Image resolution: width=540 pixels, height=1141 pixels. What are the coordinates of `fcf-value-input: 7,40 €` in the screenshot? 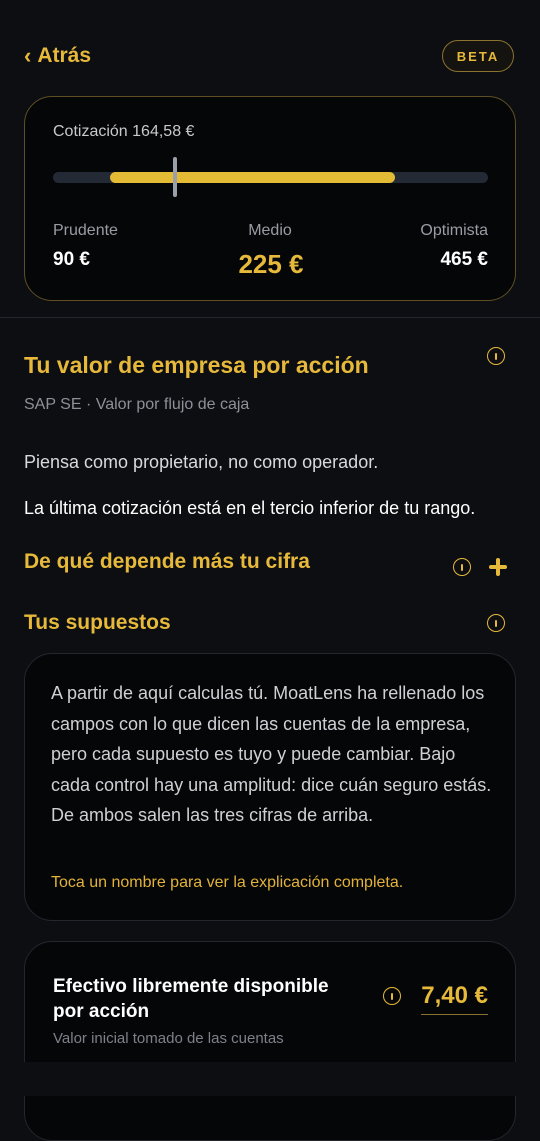 It's located at (454, 998).